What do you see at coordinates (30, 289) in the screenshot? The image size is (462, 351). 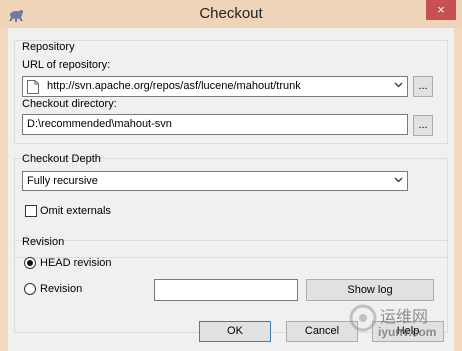 I see `revision-radio` at bounding box center [30, 289].